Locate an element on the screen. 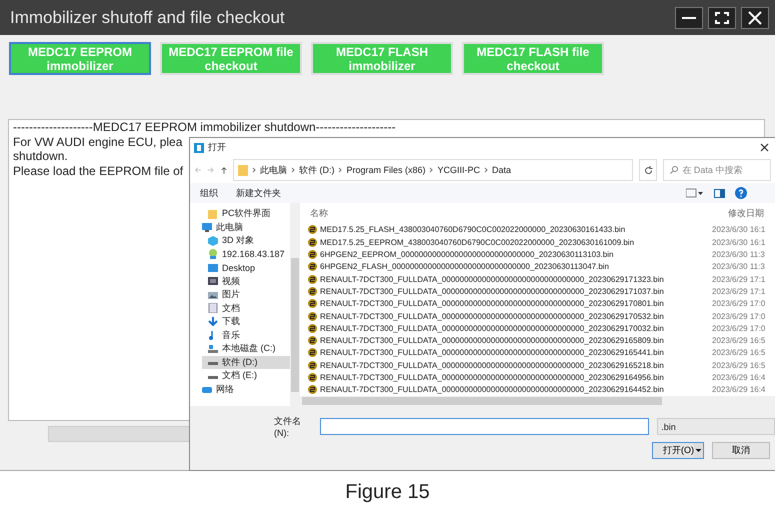 Image resolution: width=775 pixels, height=513 pixels. file-name: RENAULT-7DCT300_FULLDATA_00000000000000000000000000000000_20230629164956.bin is located at coordinates (510, 377).